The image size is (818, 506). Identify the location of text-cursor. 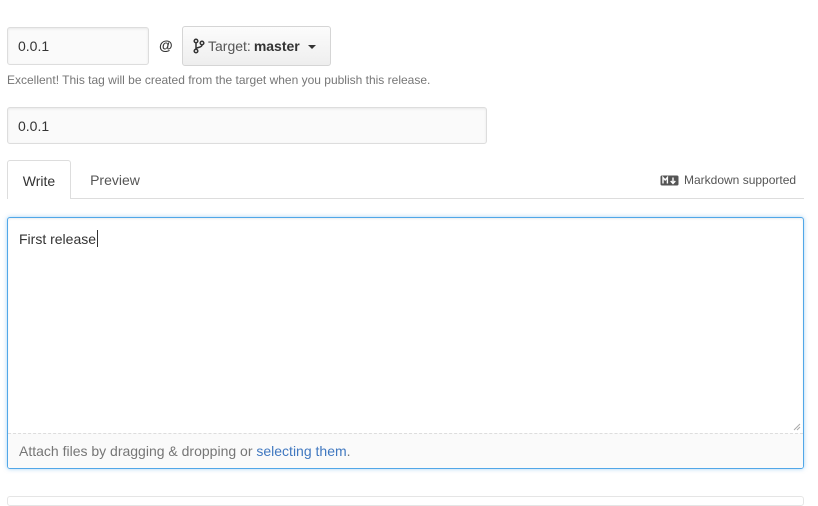
(98, 238).